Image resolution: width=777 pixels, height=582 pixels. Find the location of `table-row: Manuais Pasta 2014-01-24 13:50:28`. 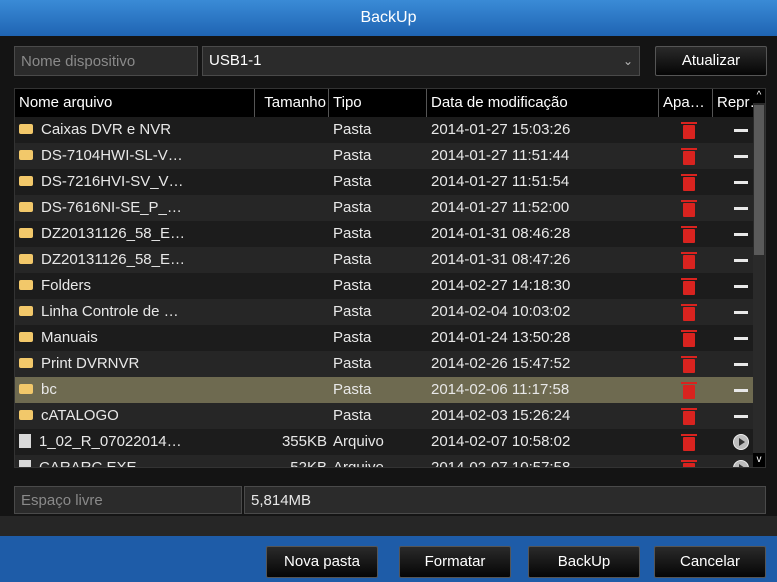

table-row: Manuais Pasta 2014-01-24 13:50:28 is located at coordinates (390, 338).